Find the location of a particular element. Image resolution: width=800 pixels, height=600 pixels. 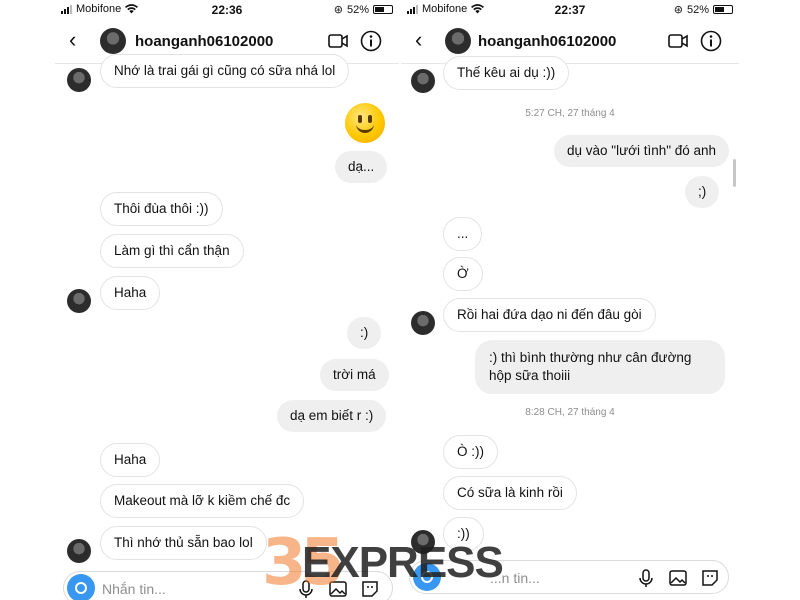

outgoing-message: trời má is located at coordinates (354, 375).